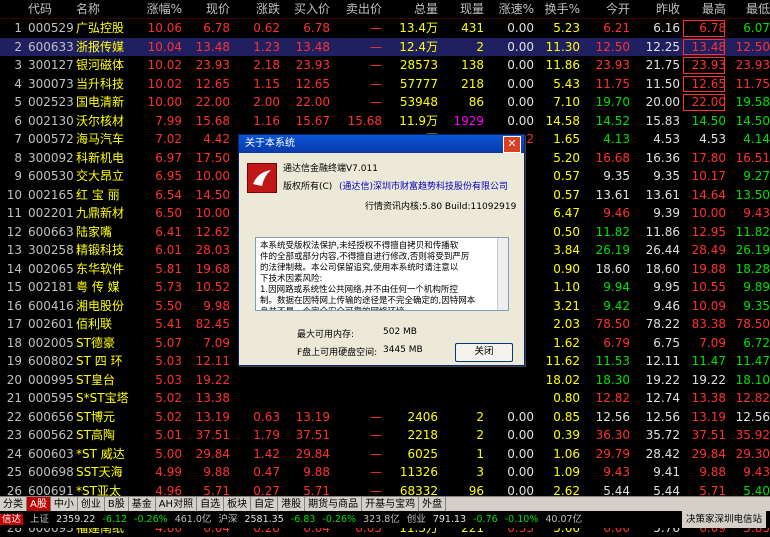 Image resolution: width=770 pixels, height=537 pixels. Describe the element at coordinates (11, 65) in the screenshot. I see `cell-idx: 3` at that location.